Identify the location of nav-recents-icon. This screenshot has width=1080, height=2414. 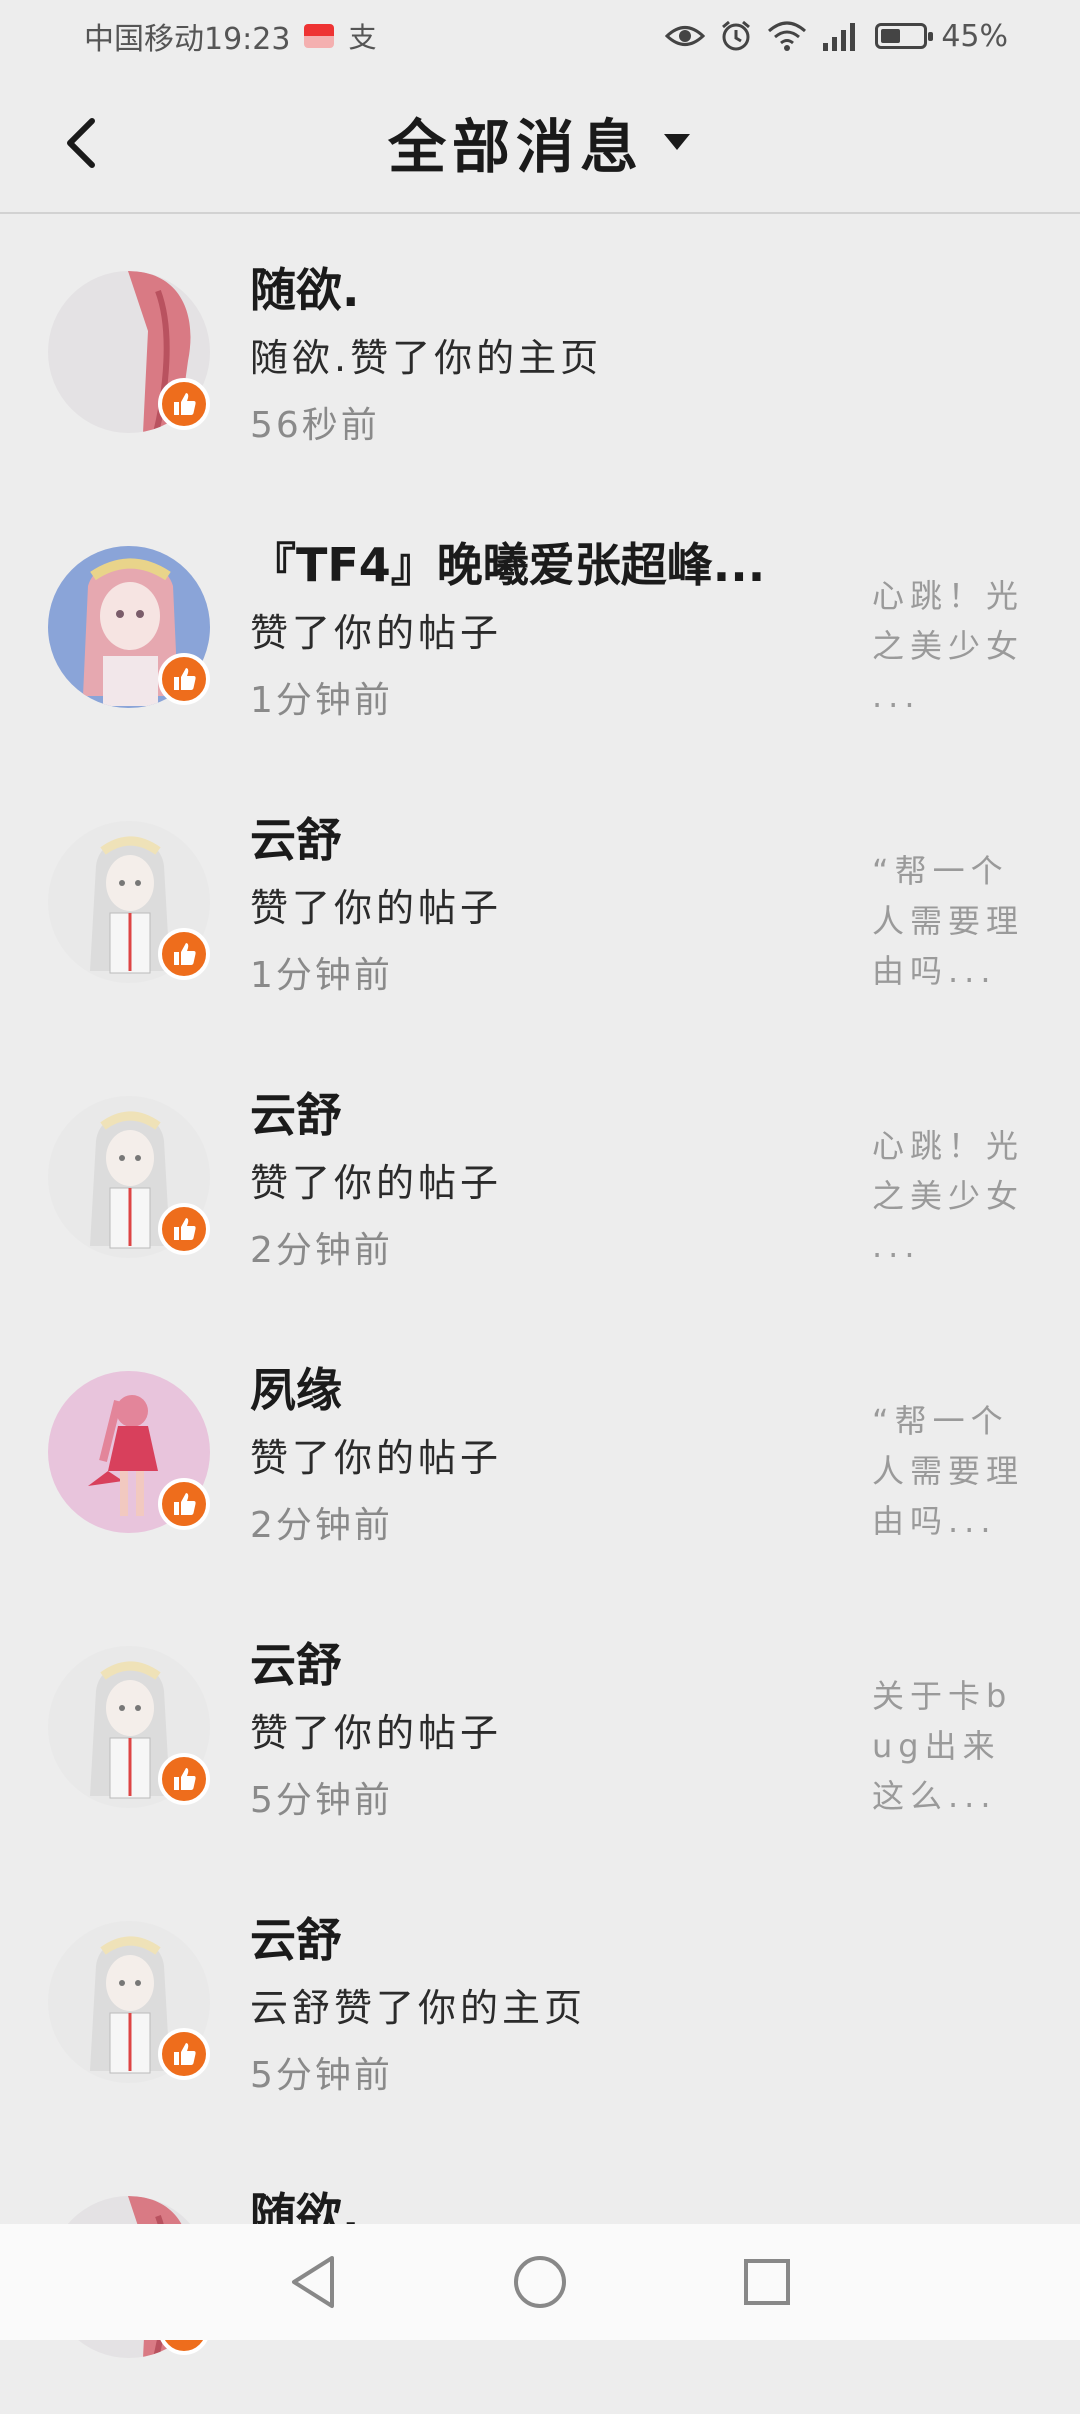
(766, 2282).